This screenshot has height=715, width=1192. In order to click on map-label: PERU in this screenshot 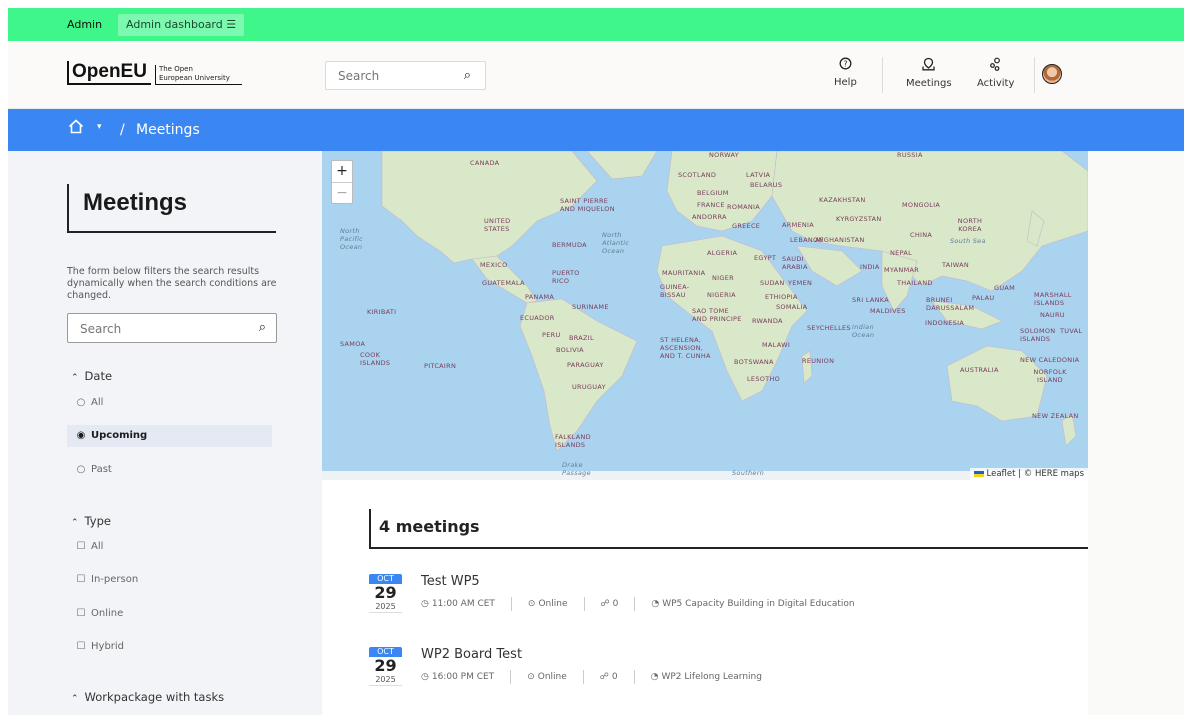, I will do `click(551, 335)`.